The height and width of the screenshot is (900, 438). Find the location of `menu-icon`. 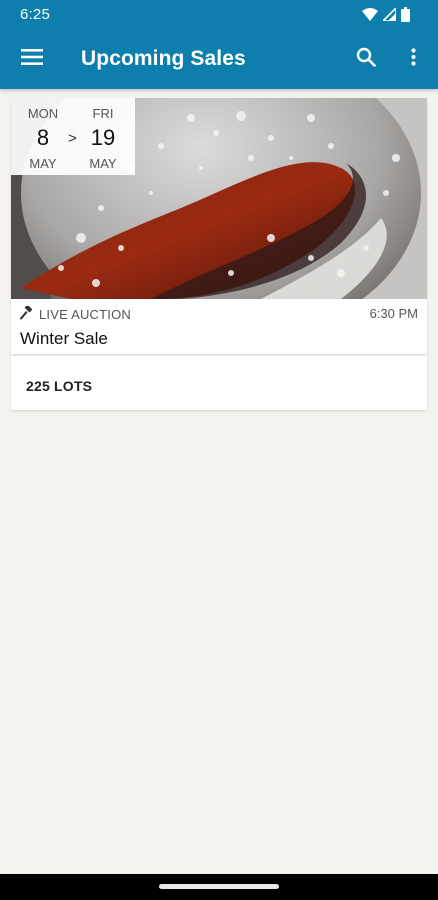

menu-icon is located at coordinates (32, 59).